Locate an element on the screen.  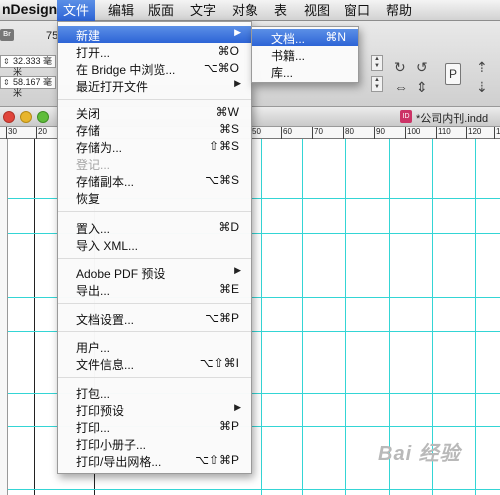
rotate-ccw-icon: ↺ is located at coordinates (422, 67).